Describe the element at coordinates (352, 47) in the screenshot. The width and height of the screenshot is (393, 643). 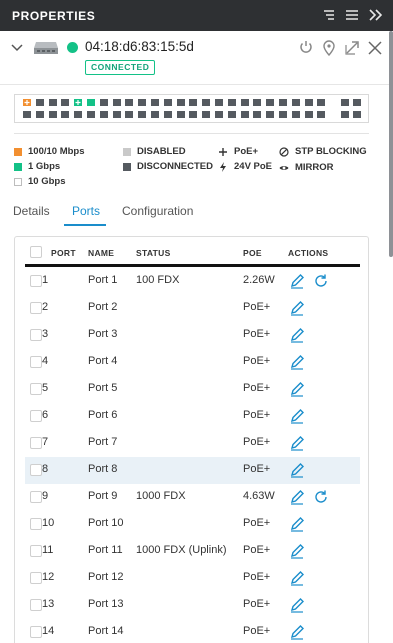
I see `open-external-icon` at that location.